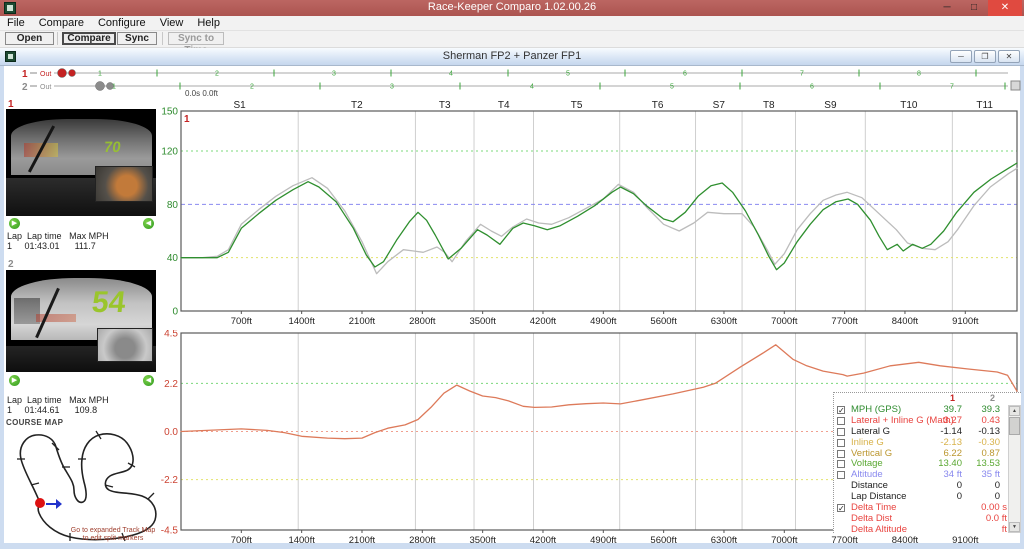 This screenshot has height=549, width=1024. What do you see at coordinates (663, 321) in the screenshot?
I see `x-tick-label: 5600ft` at bounding box center [663, 321].